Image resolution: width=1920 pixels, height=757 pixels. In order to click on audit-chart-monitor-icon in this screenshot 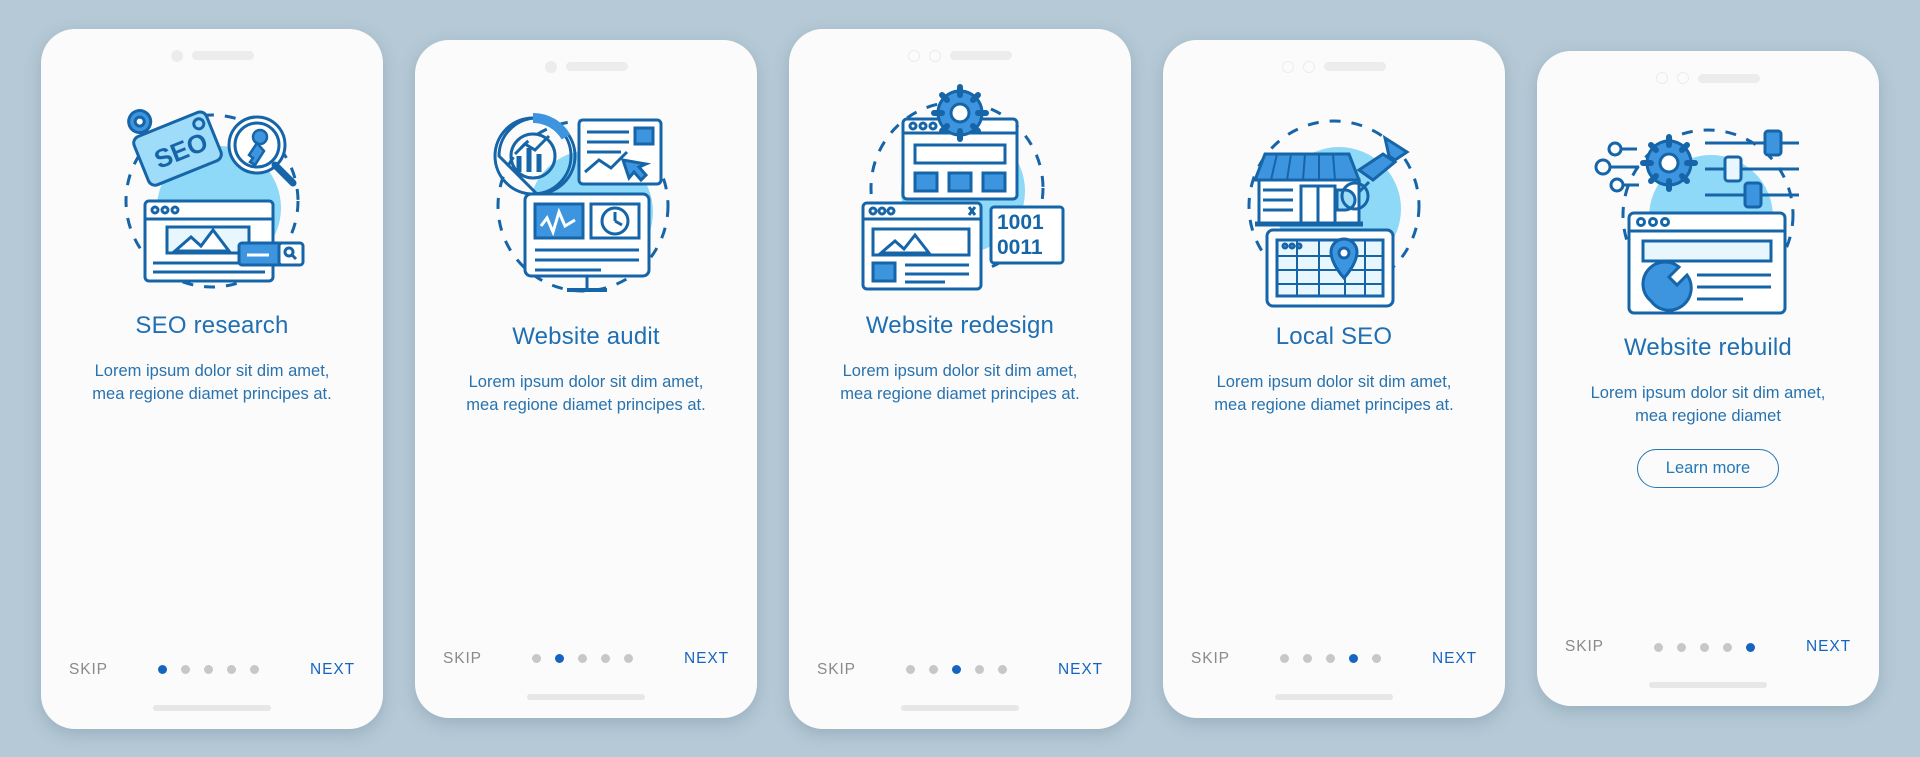, I will do `click(586, 201)`.